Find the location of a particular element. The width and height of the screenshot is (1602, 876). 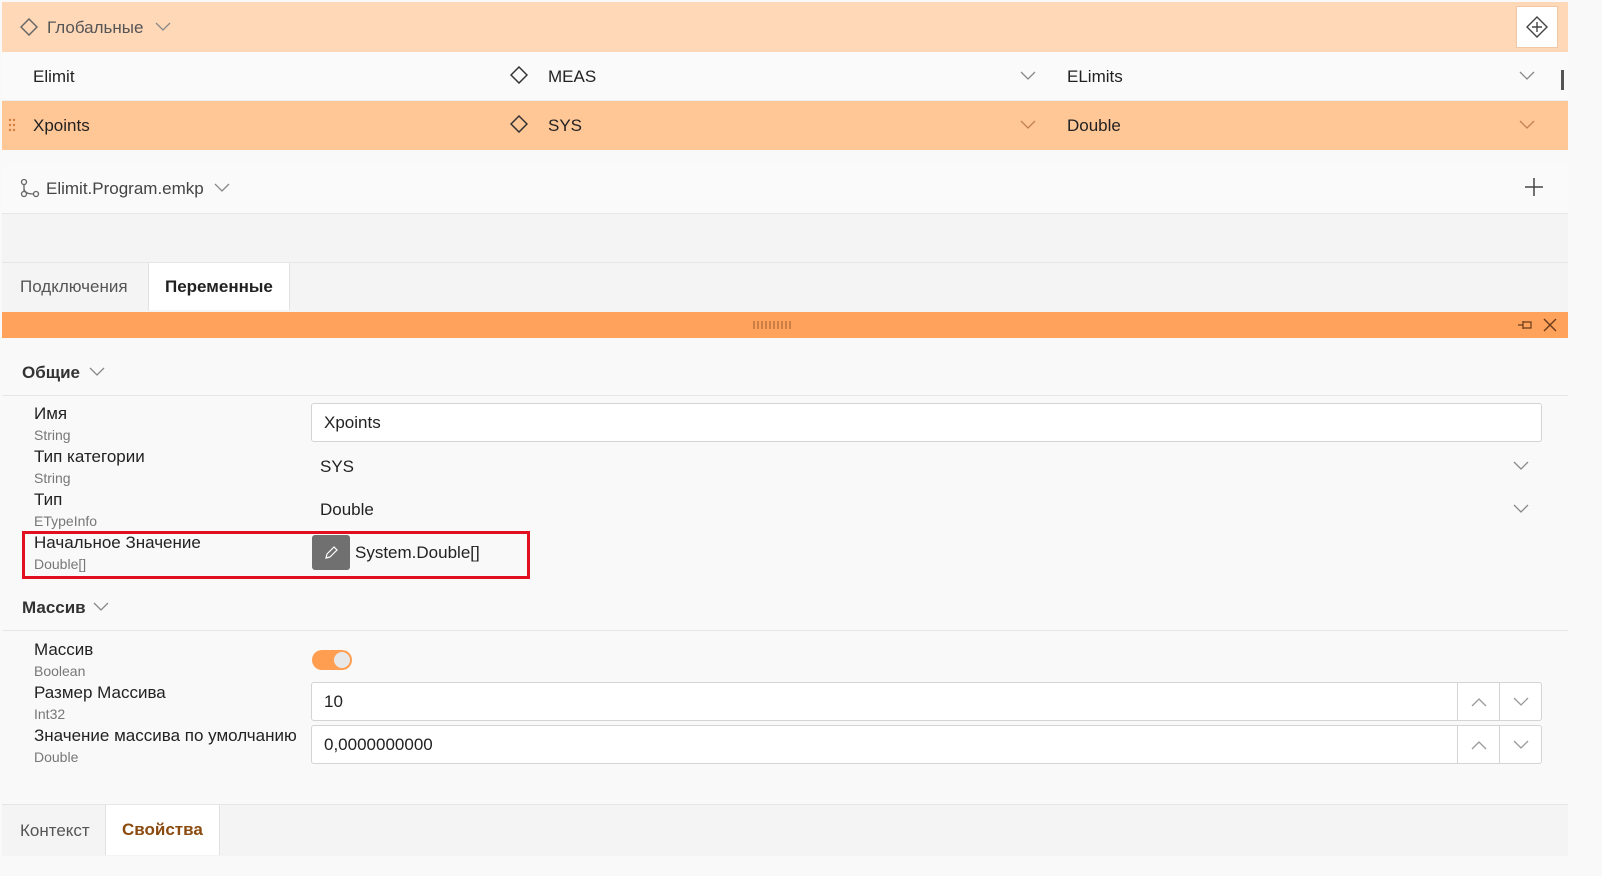

plus-icon is located at coordinates (1534, 187).